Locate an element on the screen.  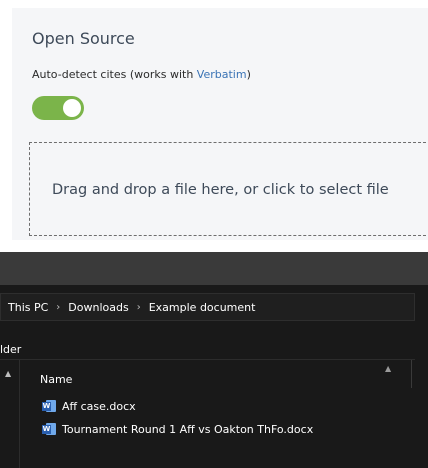
column-divider is located at coordinates (411, 374).